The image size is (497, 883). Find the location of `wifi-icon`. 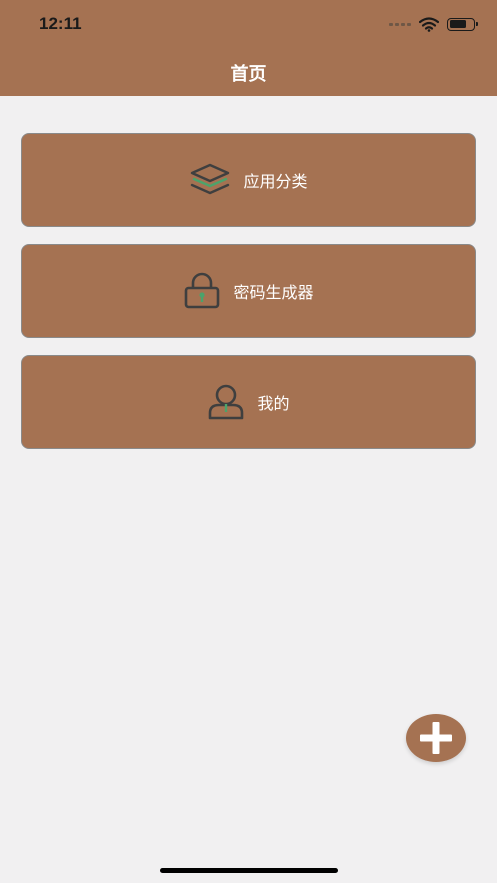

wifi-icon is located at coordinates (429, 24).